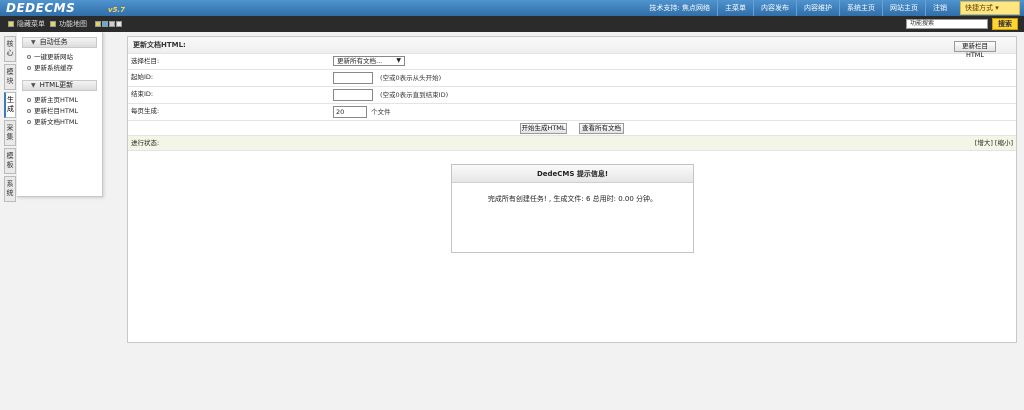  What do you see at coordinates (411, 78) in the screenshot?
I see `start-id-hint: (空或0表示从头开始)` at bounding box center [411, 78].